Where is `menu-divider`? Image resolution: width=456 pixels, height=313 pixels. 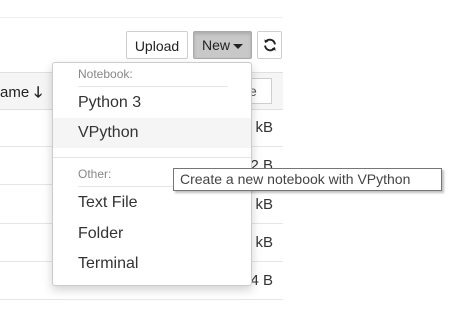 menu-divider is located at coordinates (152, 157).